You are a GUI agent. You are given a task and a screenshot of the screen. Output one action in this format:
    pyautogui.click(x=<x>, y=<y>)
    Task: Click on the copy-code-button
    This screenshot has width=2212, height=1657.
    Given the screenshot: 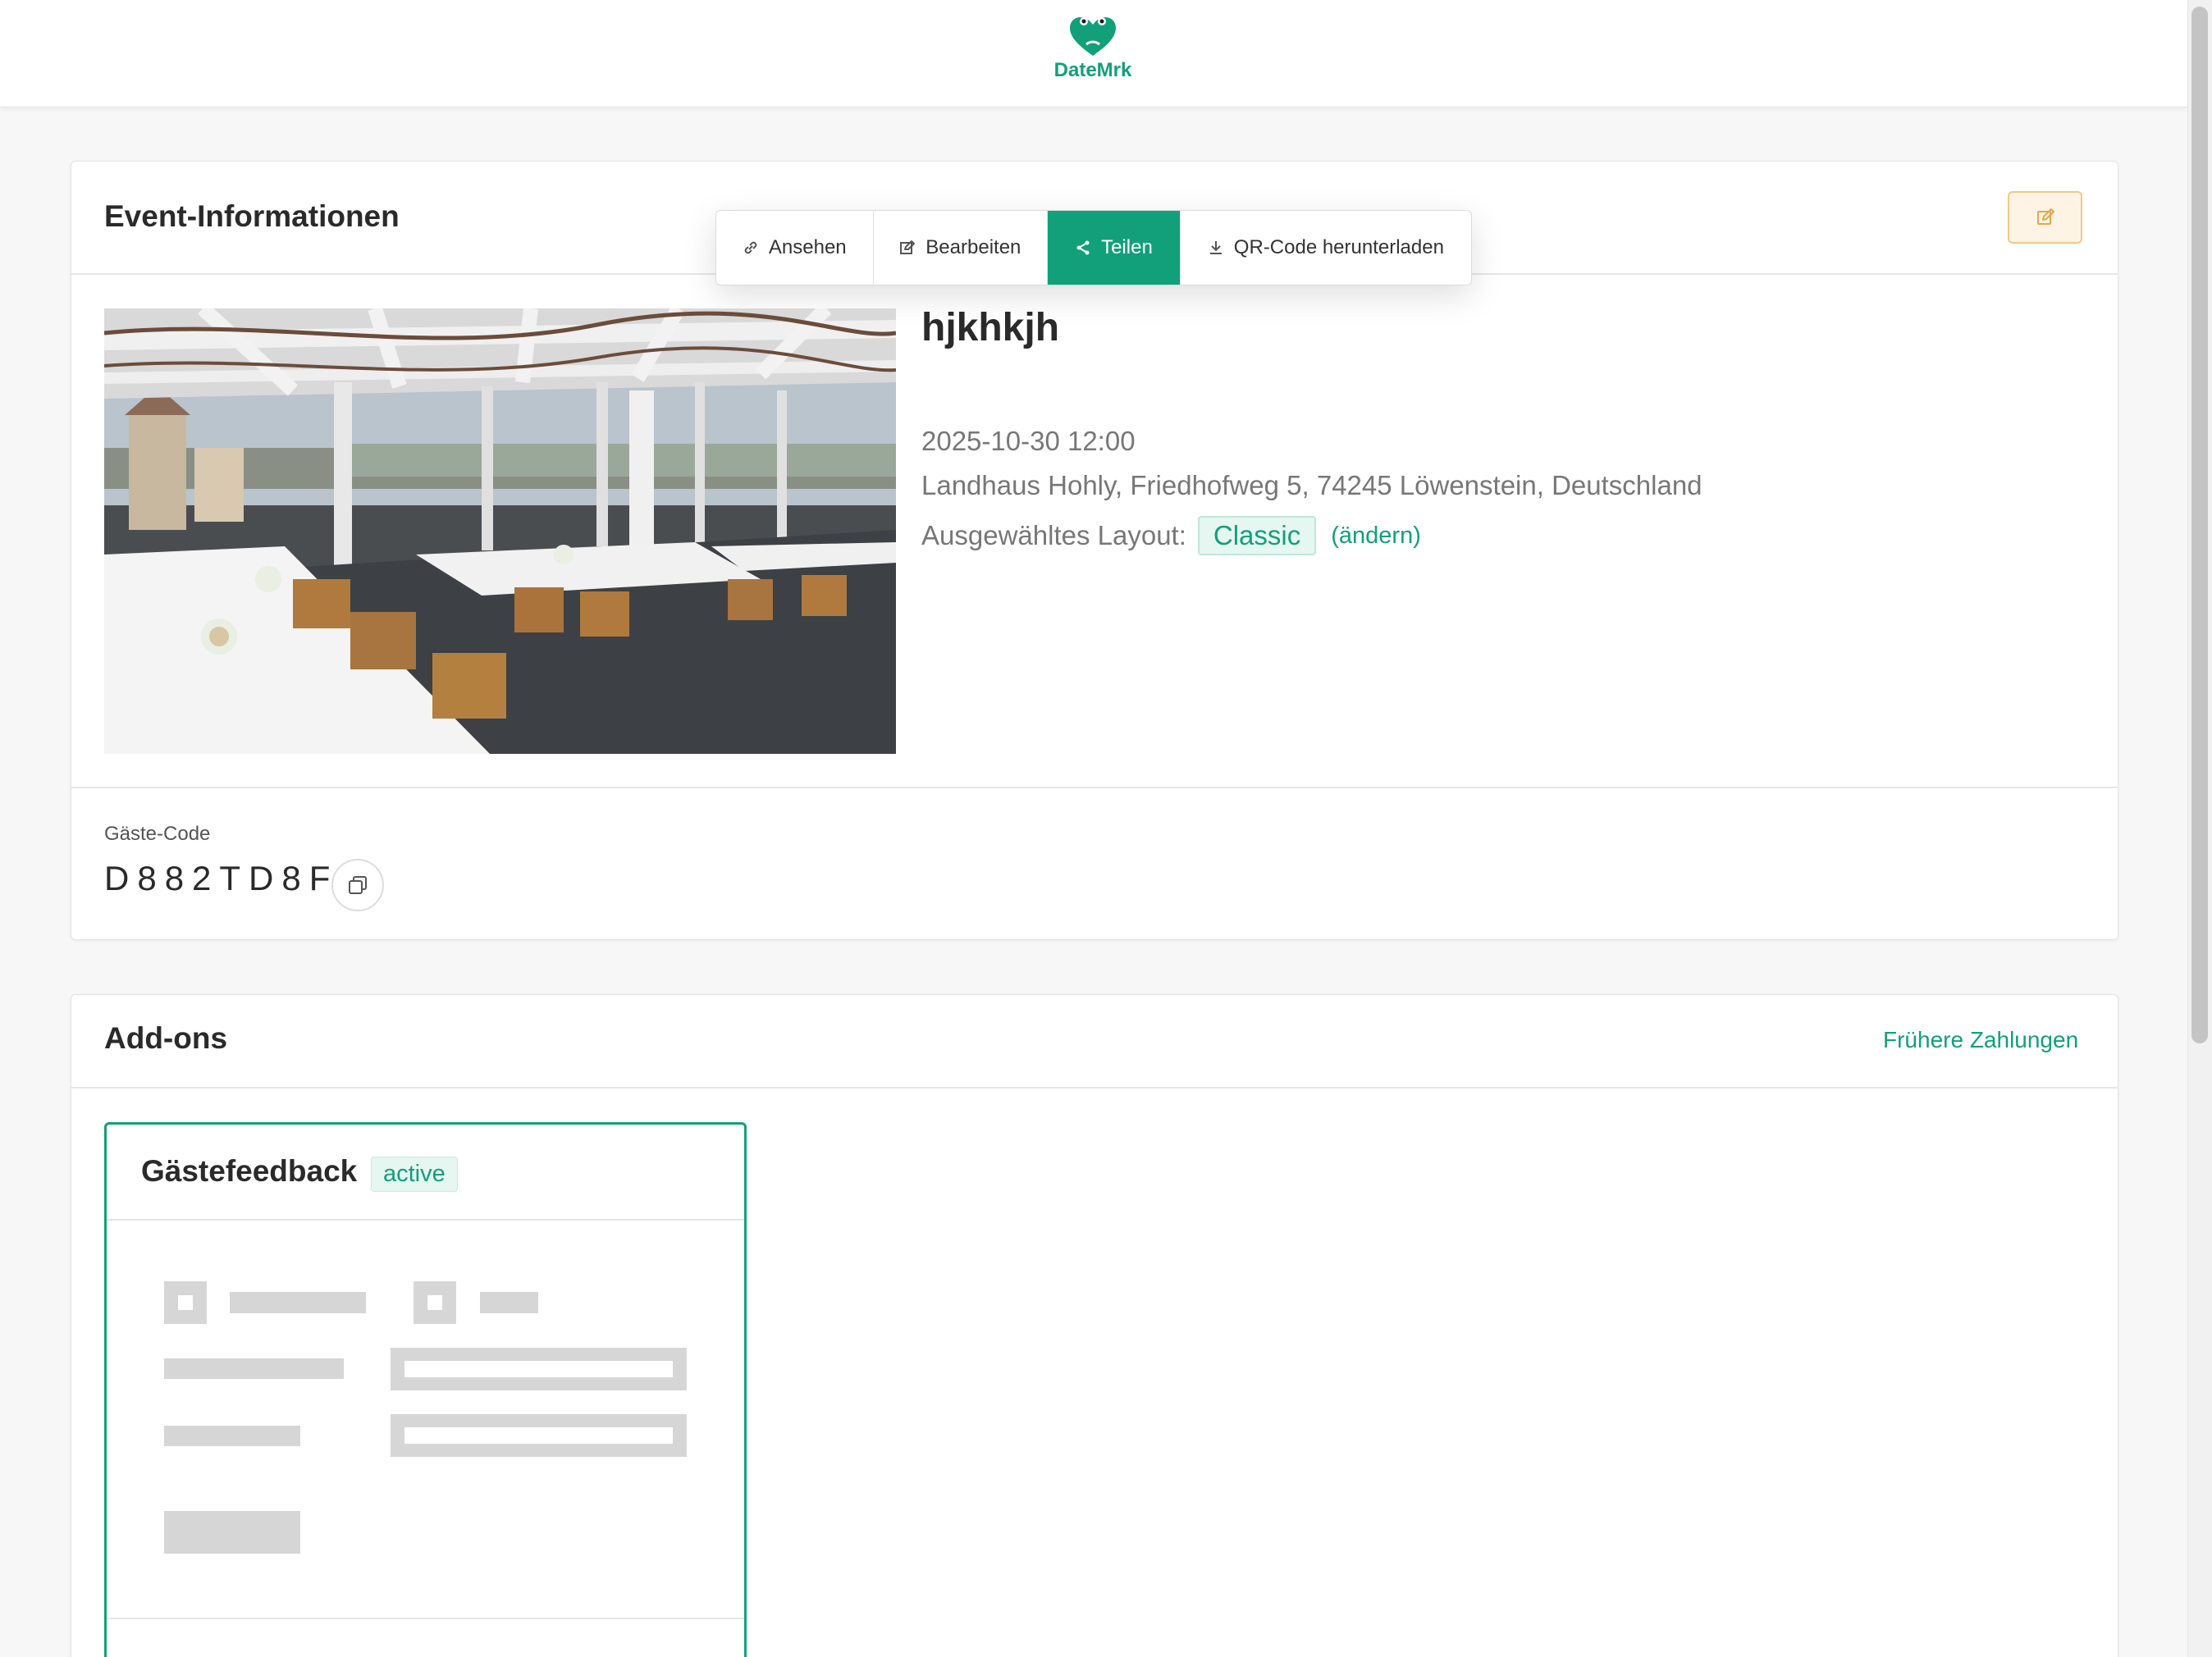 What is the action you would take?
    pyautogui.click(x=357, y=885)
    